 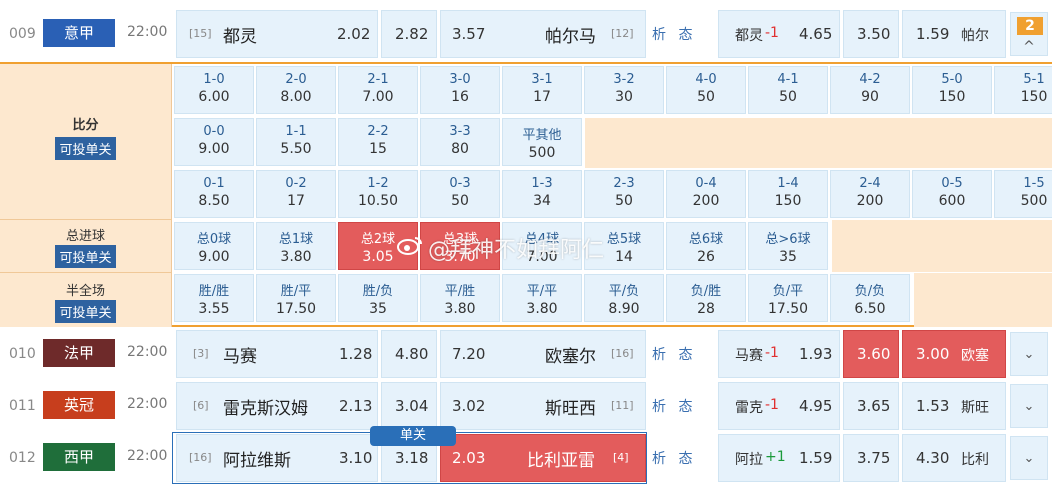 I want to click on odds-option-halfs: 负/胜 28, so click(x=706, y=298).